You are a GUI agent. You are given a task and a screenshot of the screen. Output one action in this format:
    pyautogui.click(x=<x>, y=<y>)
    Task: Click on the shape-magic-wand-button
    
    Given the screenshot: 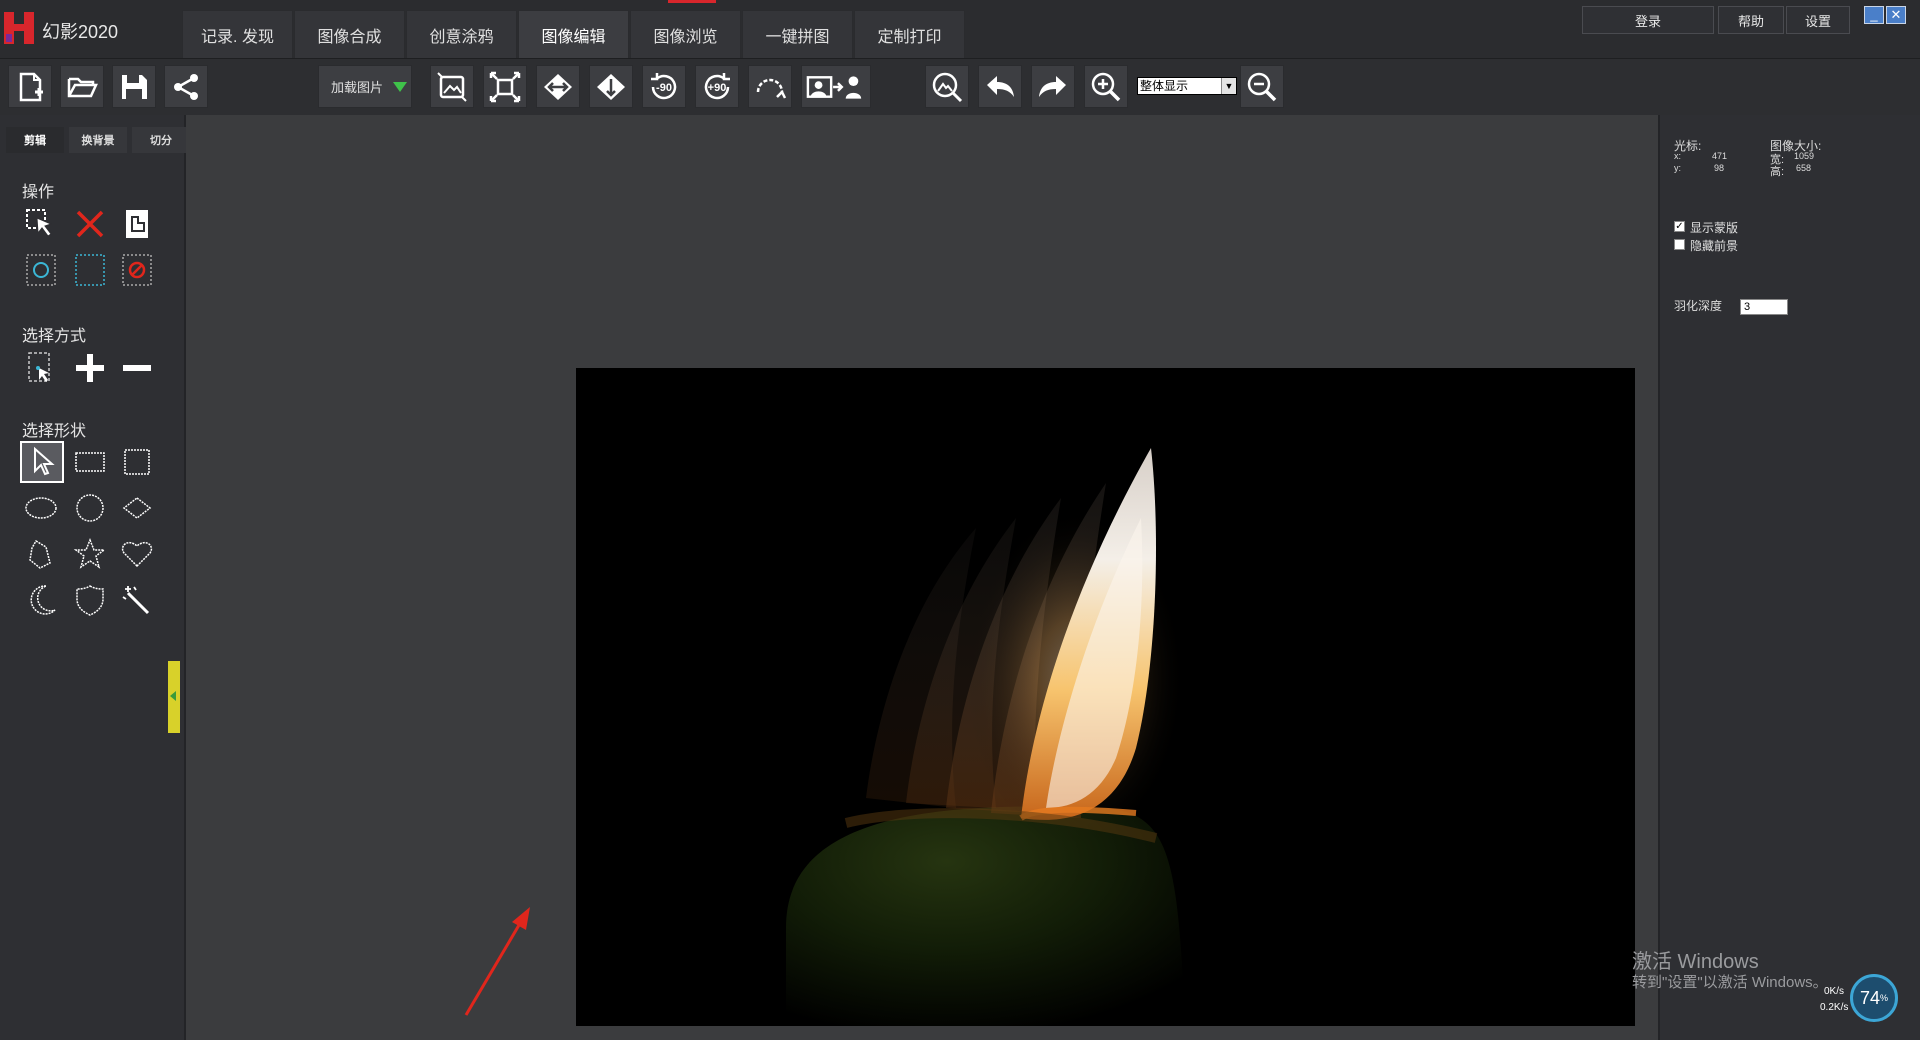 What is the action you would take?
    pyautogui.click(x=137, y=600)
    